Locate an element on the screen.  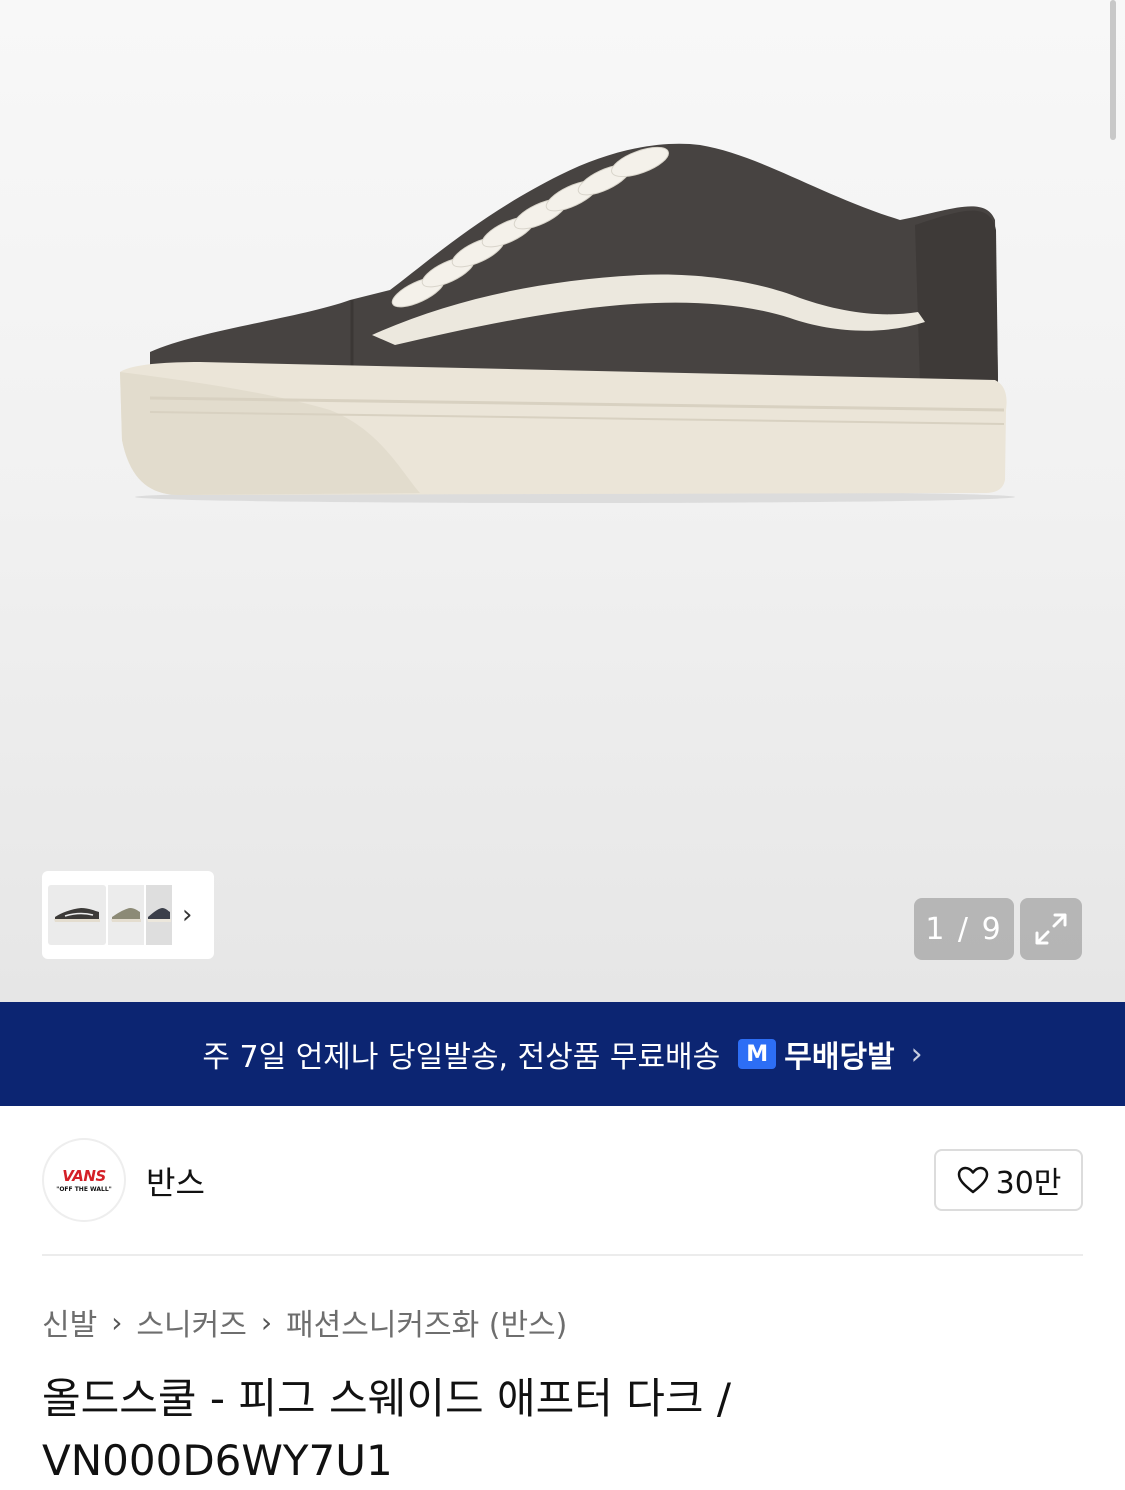
banner-text: 주 7일 언제나 당일발송, 전상품 무료배송 is located at coordinates (461, 1057).